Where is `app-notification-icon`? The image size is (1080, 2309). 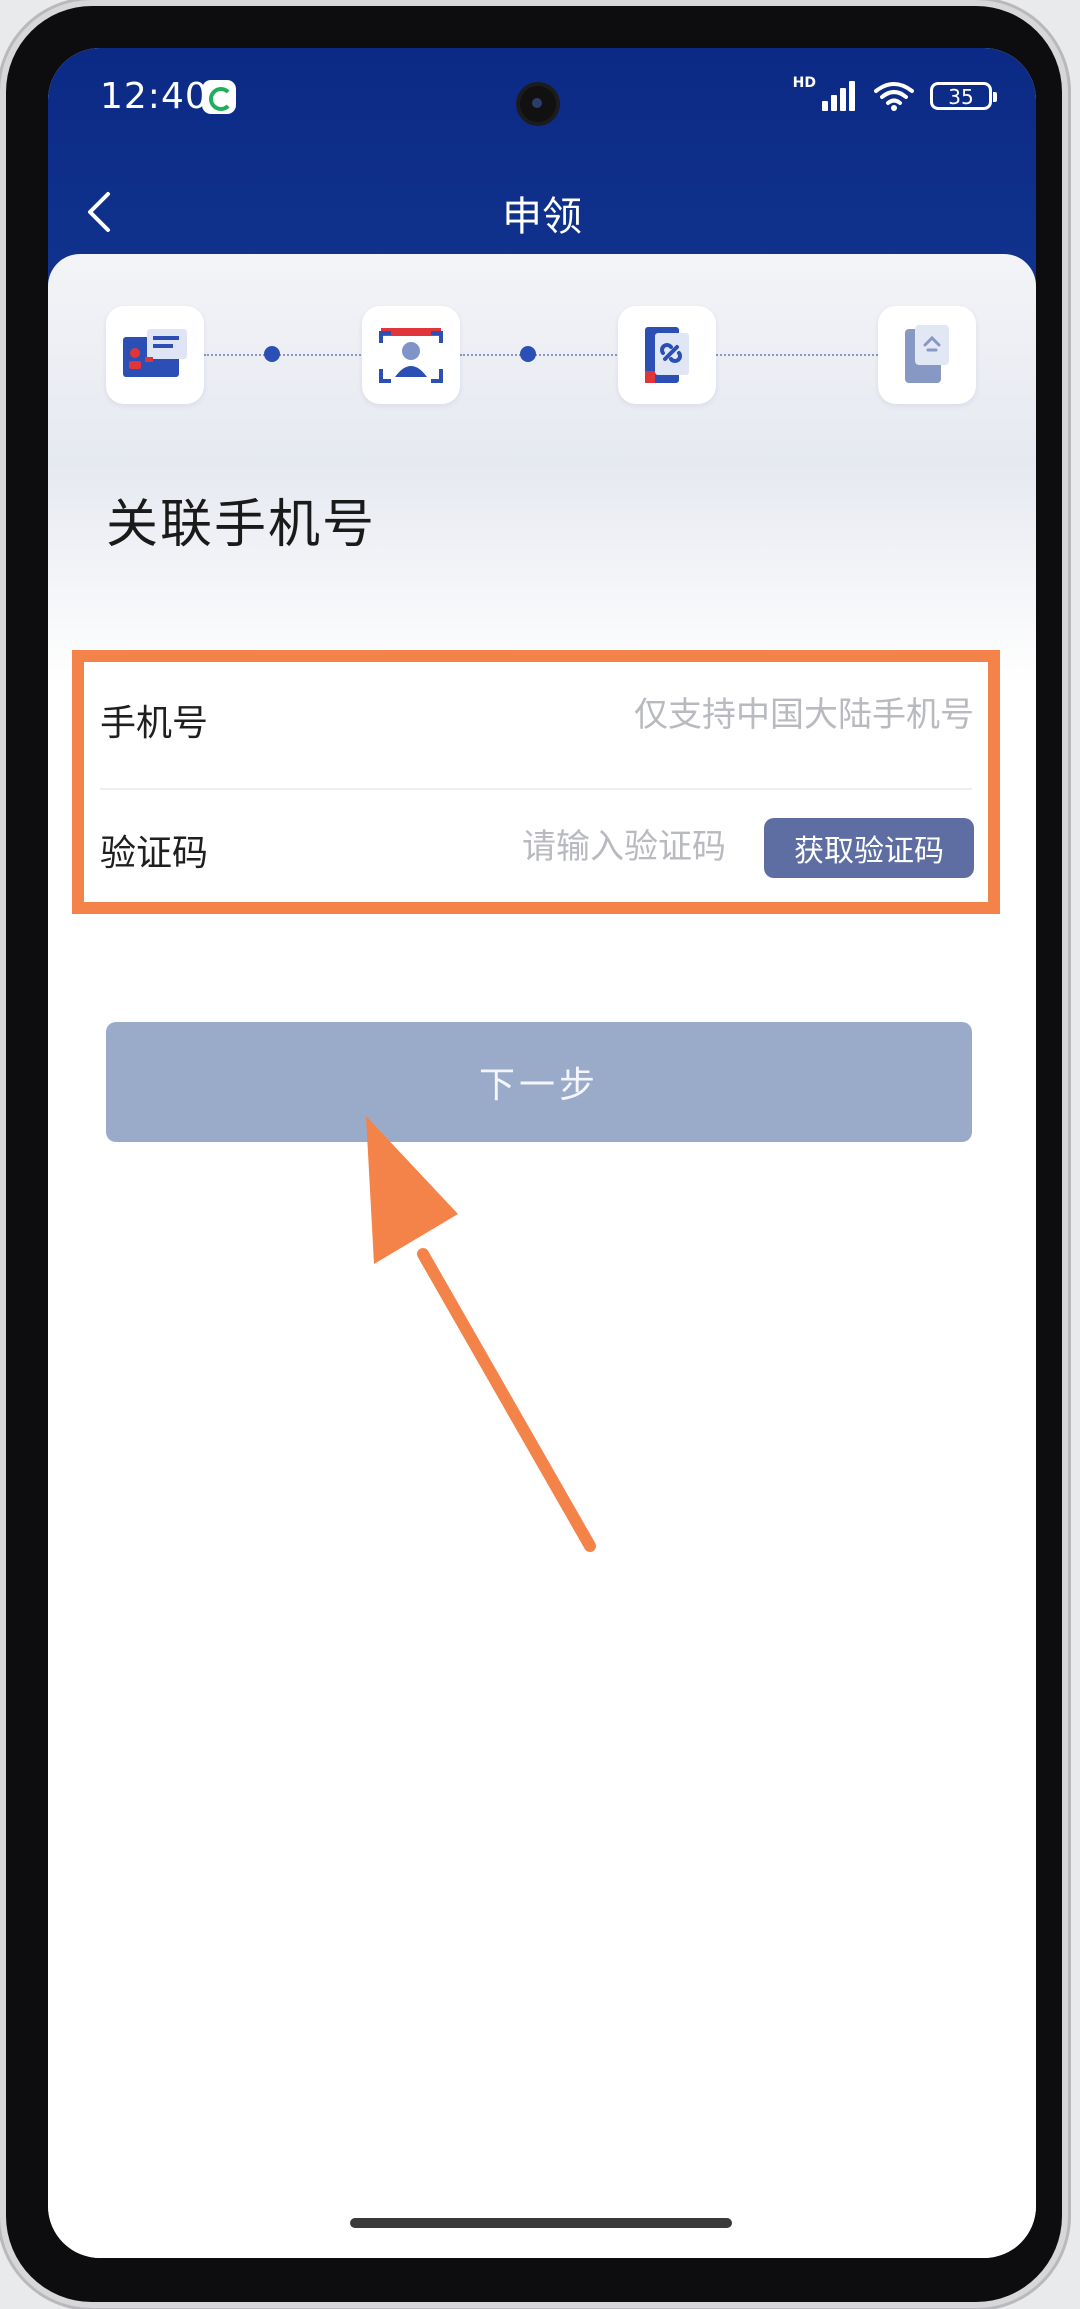
app-notification-icon is located at coordinates (219, 97).